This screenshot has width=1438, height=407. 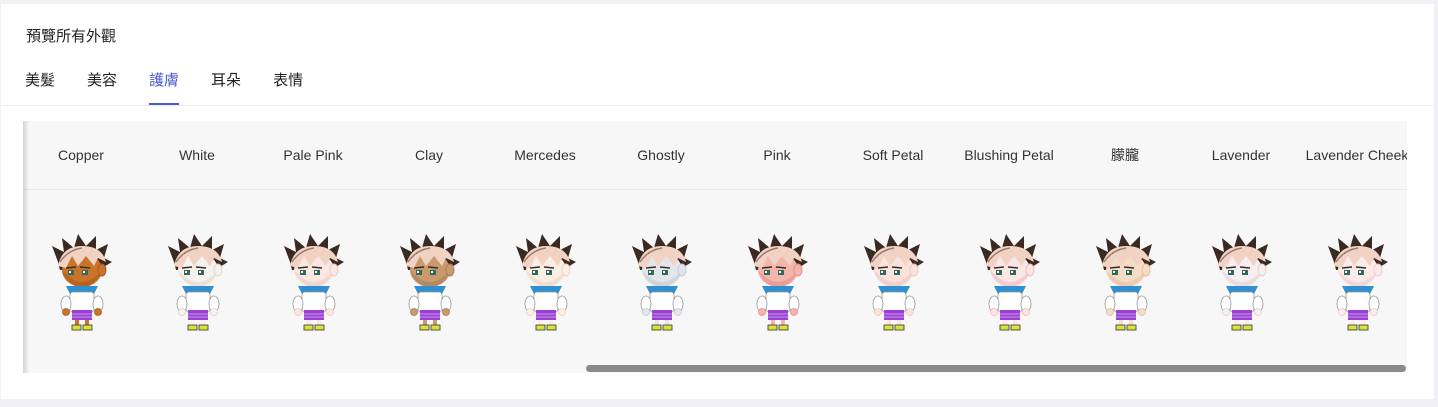 I want to click on tab-face: 美容, so click(x=102, y=83).